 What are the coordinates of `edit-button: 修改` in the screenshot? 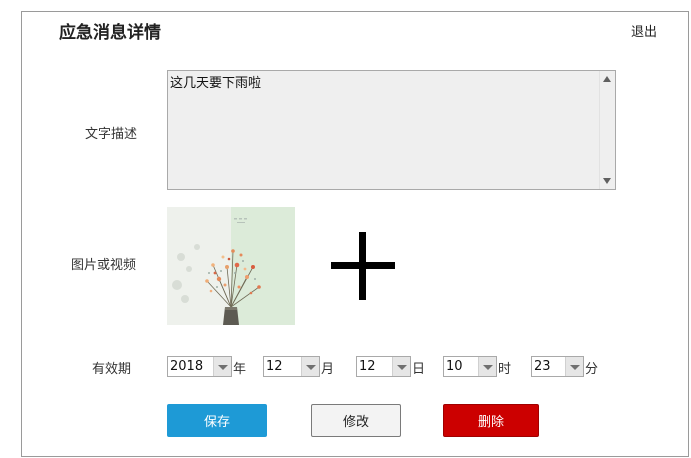 It's located at (356, 420).